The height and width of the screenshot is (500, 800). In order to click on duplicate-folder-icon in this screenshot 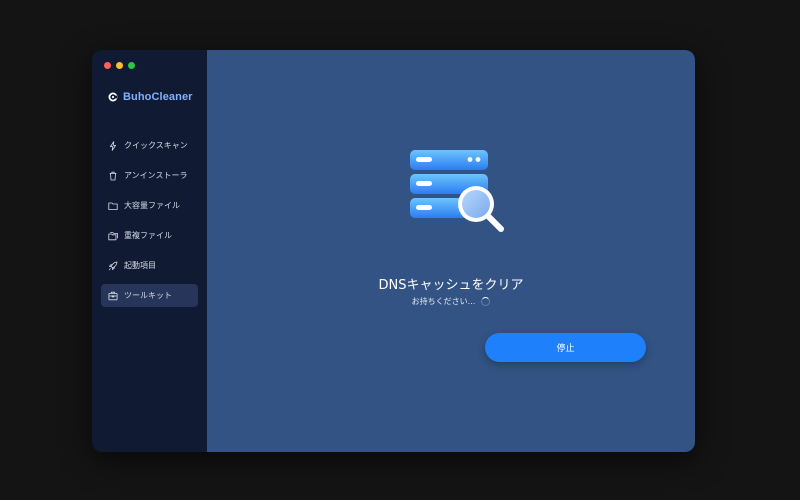, I will do `click(113, 235)`.